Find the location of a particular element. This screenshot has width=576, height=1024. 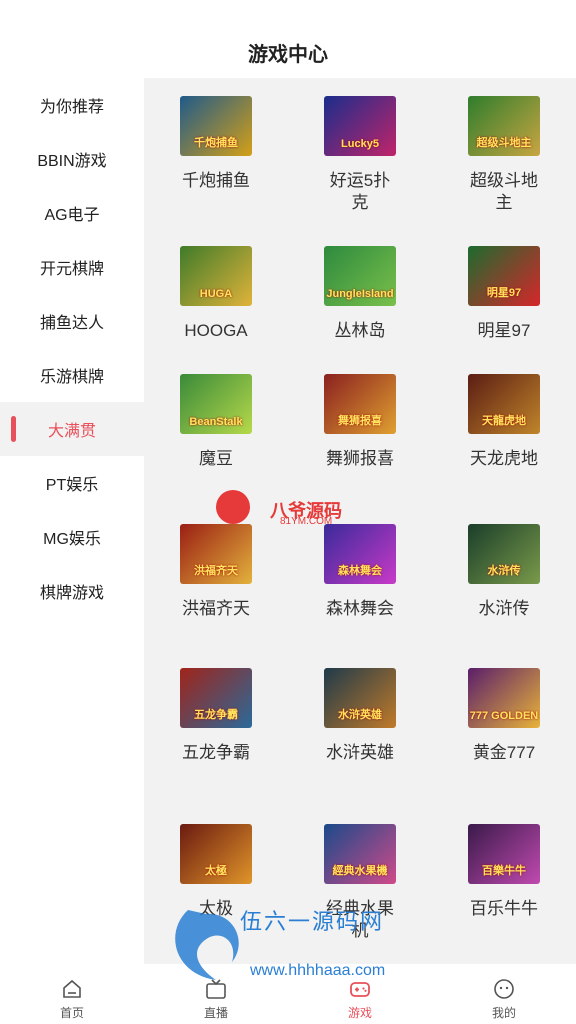

game-tile: 天龍虎地 天龙虎地 is located at coordinates (504, 422).